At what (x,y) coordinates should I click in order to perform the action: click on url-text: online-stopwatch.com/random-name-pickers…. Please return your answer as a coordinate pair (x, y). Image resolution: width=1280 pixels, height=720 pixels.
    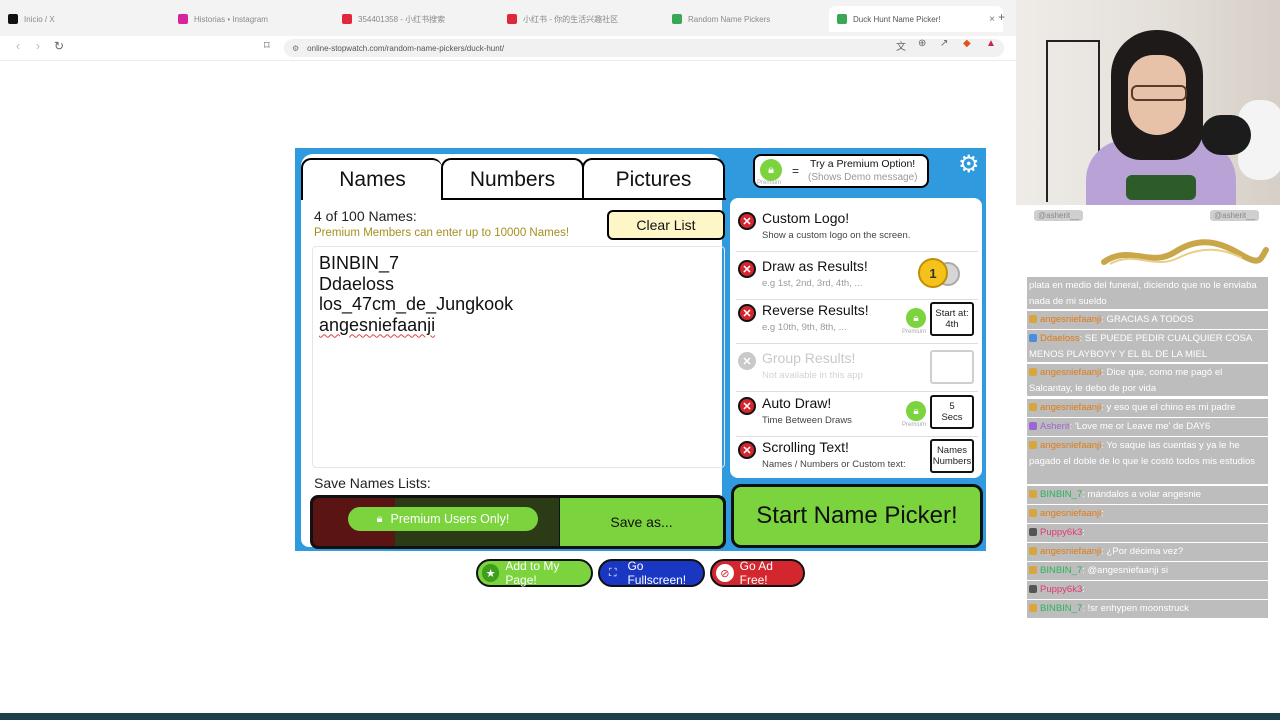
    Looking at the image, I should click on (406, 48).